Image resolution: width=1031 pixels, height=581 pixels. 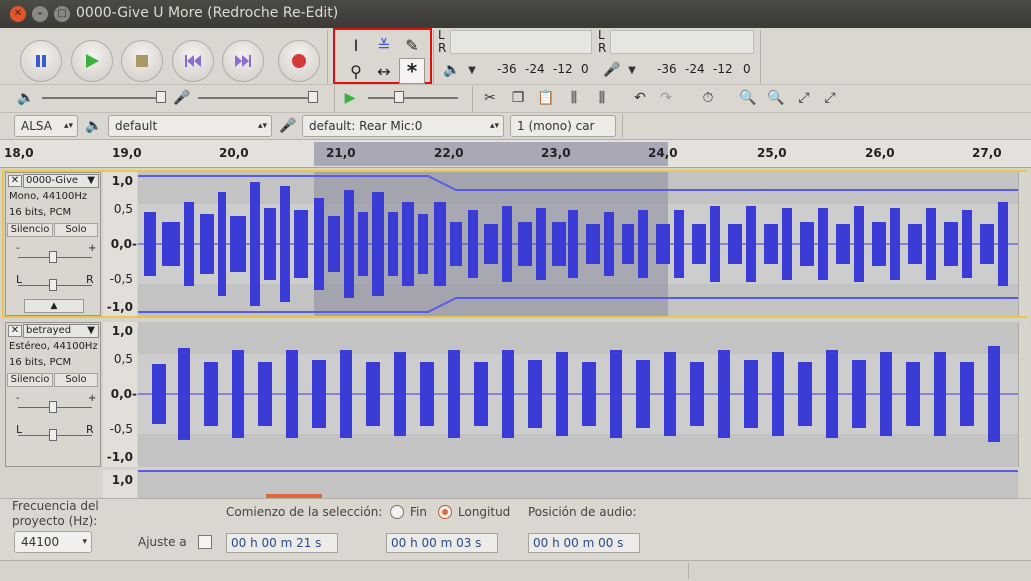 I want to click on undo-icon: ↶, so click(x=640, y=98).